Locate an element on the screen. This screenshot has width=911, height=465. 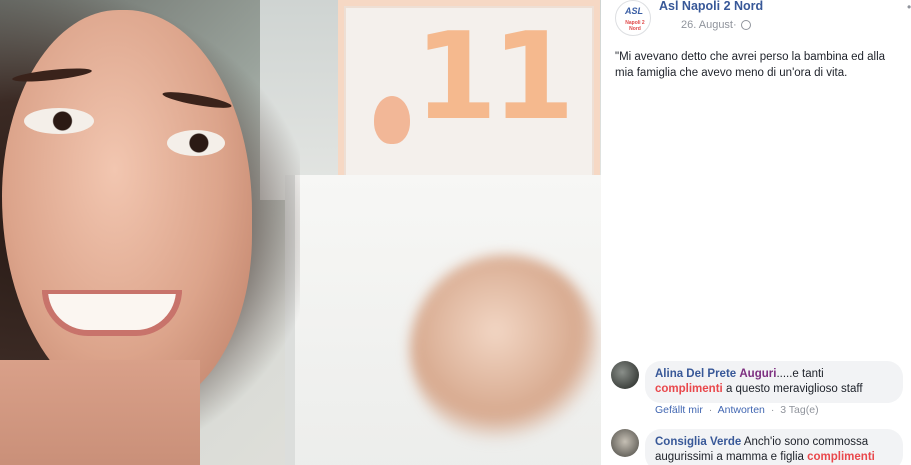
right-eye is located at coordinates (196, 143).